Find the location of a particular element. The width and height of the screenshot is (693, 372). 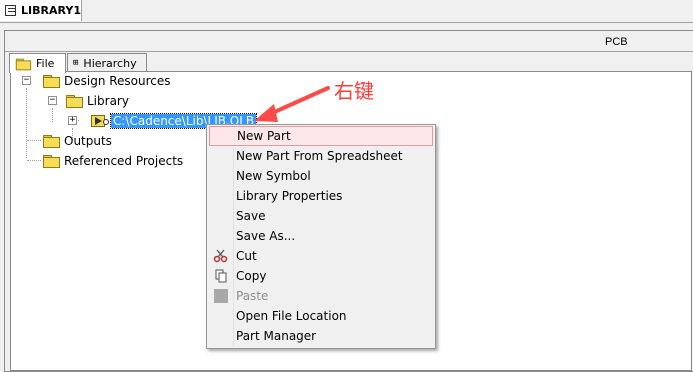

tree-item-library: Library is located at coordinates (97, 101).